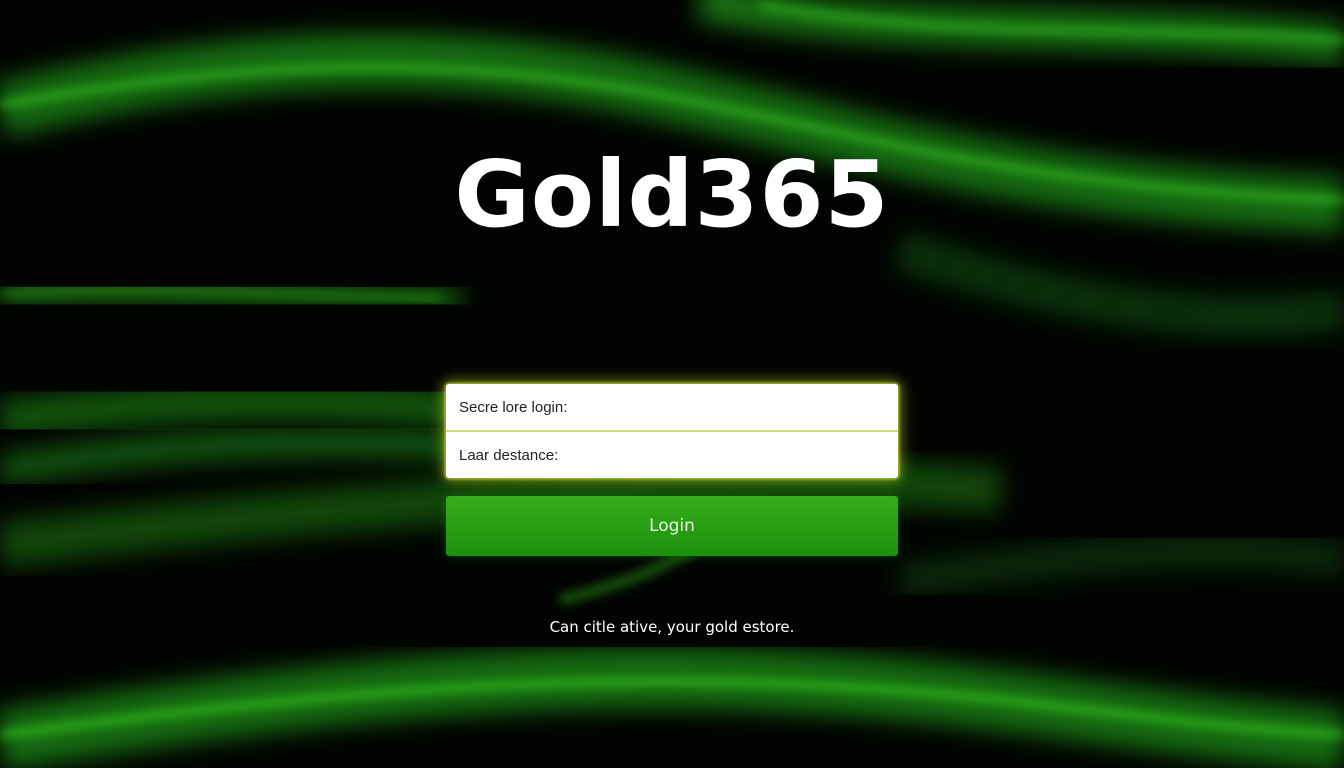  What do you see at coordinates (672, 431) in the screenshot?
I see `login-form` at bounding box center [672, 431].